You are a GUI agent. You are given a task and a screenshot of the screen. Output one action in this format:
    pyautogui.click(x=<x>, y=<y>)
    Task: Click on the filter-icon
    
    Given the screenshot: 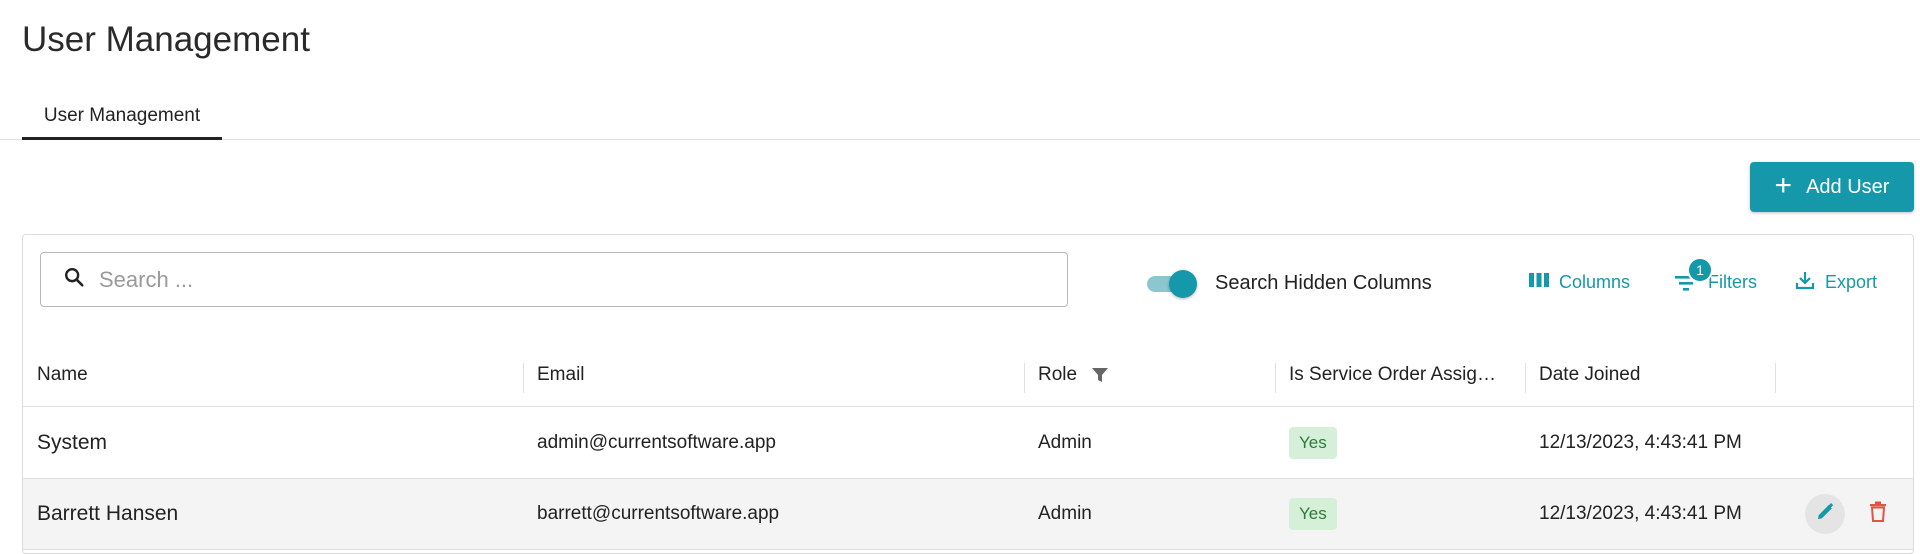 What is the action you would take?
    pyautogui.click(x=1100, y=375)
    